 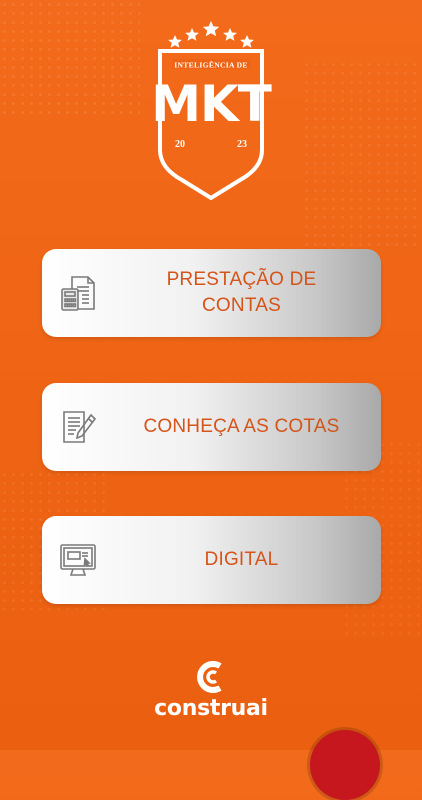 I want to click on monitor-icon, so click(x=78, y=560).